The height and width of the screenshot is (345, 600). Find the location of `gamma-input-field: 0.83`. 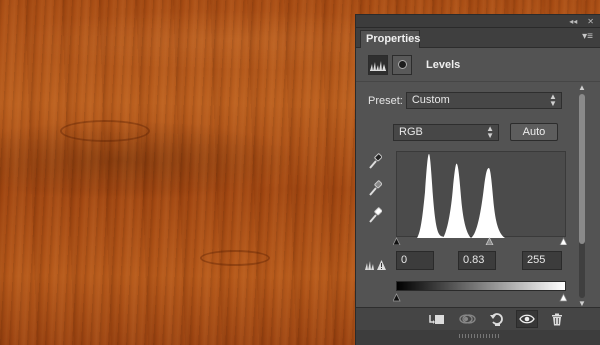

gamma-input-field: 0.83 is located at coordinates (477, 260).